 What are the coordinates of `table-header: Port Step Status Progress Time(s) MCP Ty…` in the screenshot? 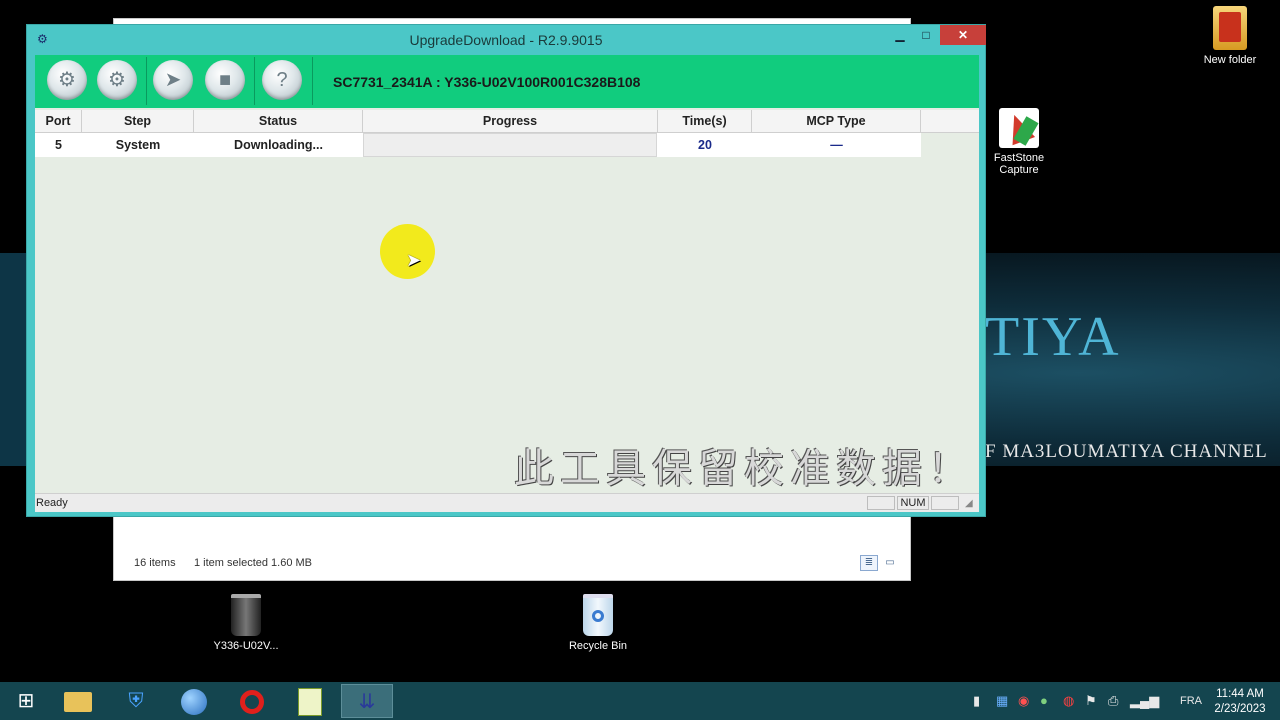 It's located at (507, 121).